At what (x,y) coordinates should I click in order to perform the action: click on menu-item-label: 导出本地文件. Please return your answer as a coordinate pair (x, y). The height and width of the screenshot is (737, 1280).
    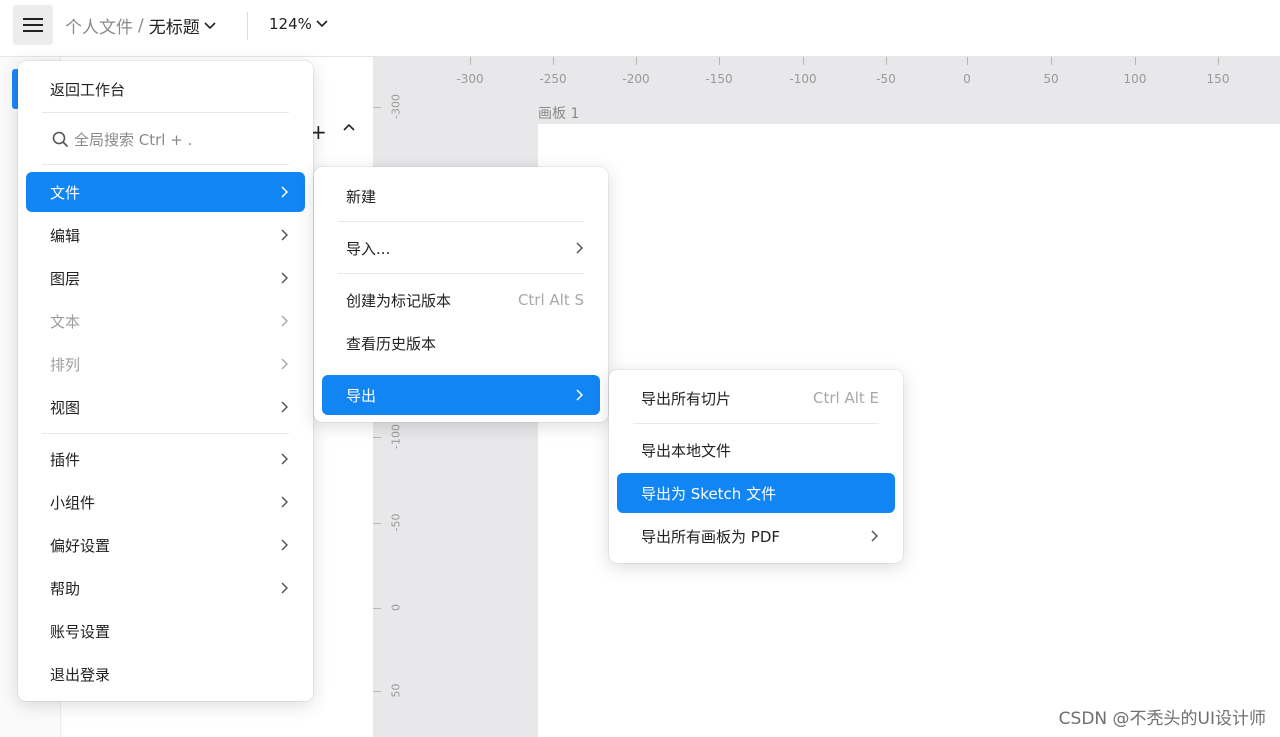
    Looking at the image, I should click on (686, 450).